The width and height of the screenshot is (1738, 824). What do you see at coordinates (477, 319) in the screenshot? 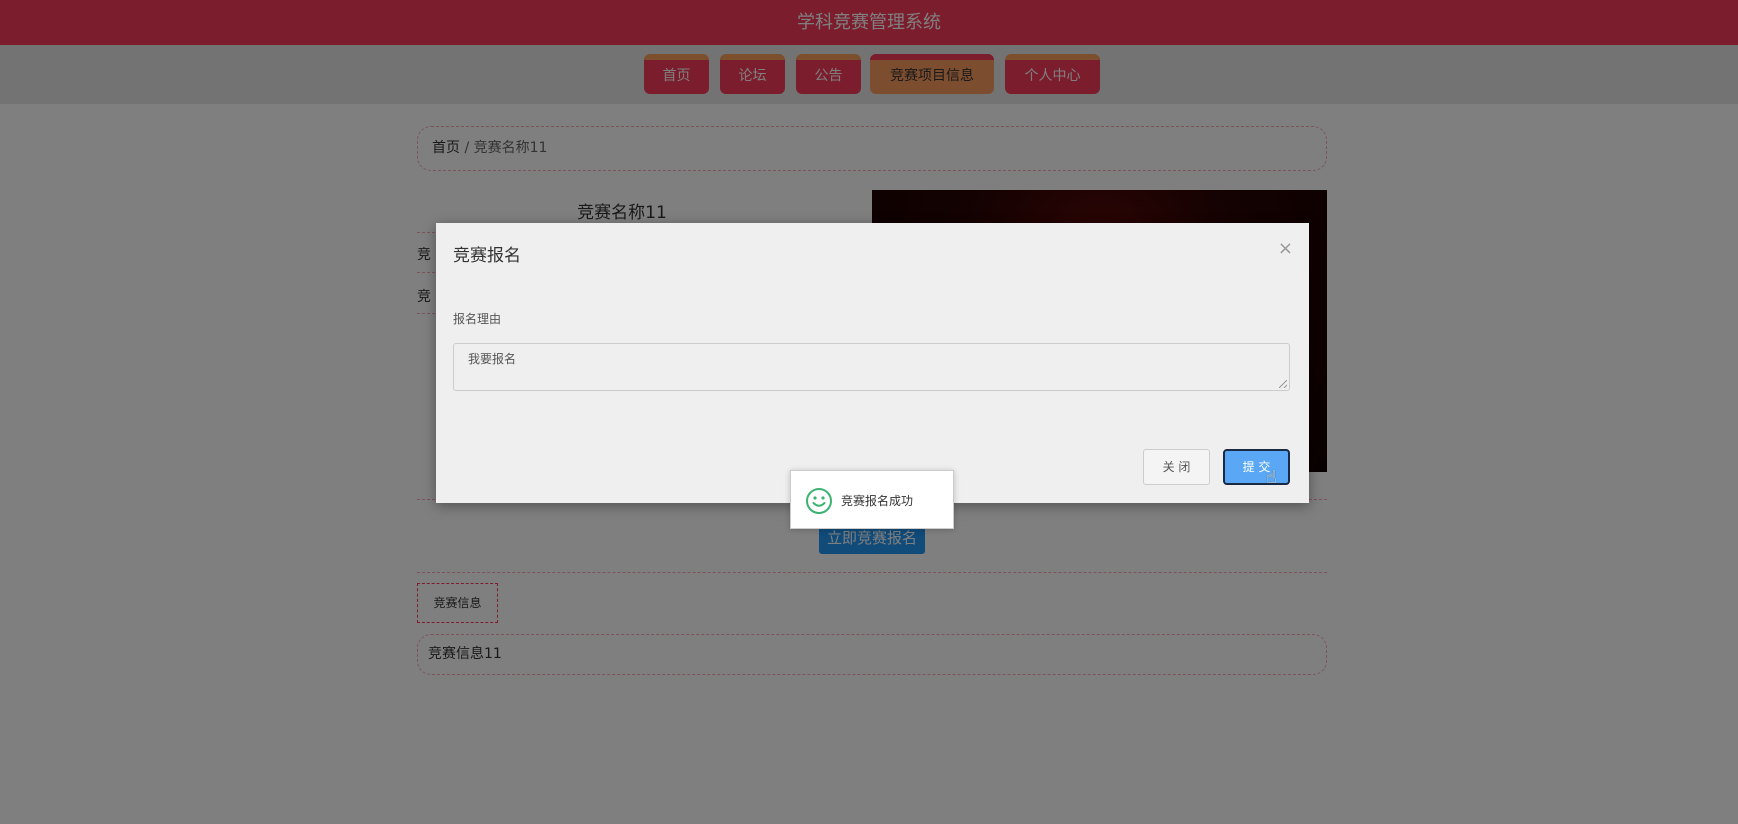
I see `reason-label: 报名理由` at bounding box center [477, 319].